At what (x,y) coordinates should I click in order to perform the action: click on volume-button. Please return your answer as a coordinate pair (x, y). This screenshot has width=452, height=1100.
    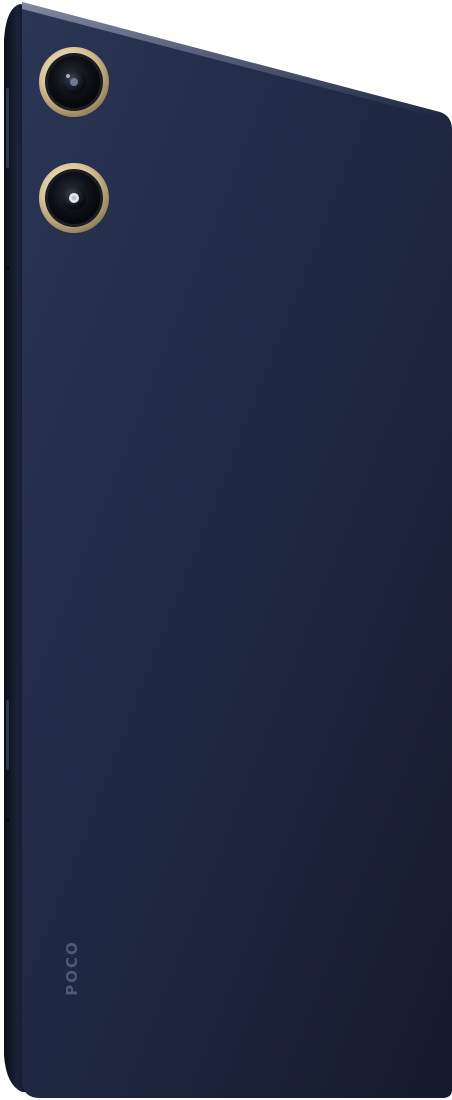
    Looking at the image, I should click on (7, 128).